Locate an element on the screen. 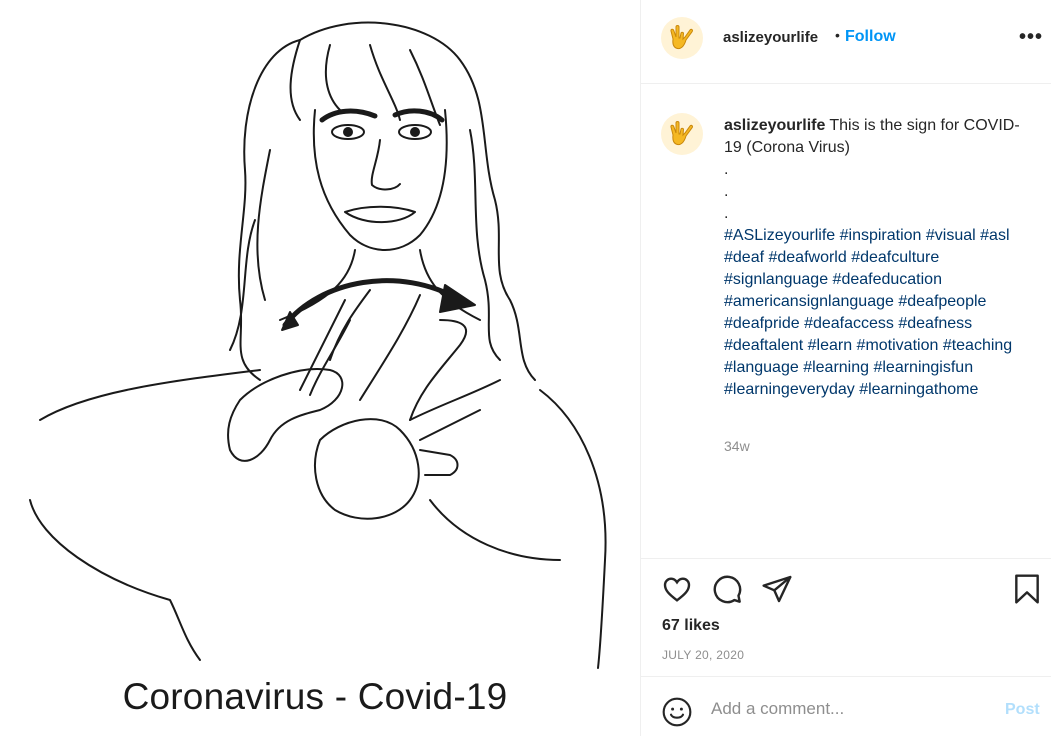  like-count: 67 likes is located at coordinates (691, 626).